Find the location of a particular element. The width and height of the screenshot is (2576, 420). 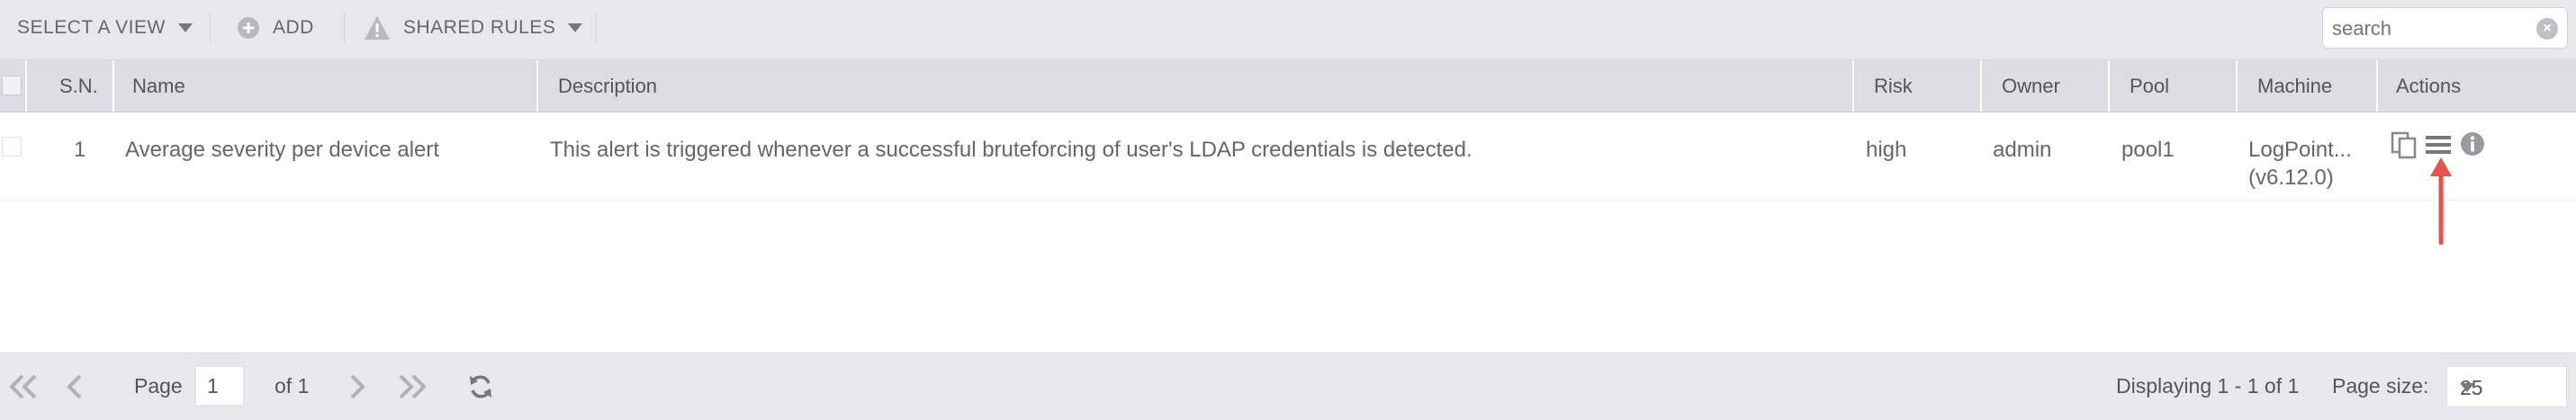

refresh-icon is located at coordinates (480, 387).